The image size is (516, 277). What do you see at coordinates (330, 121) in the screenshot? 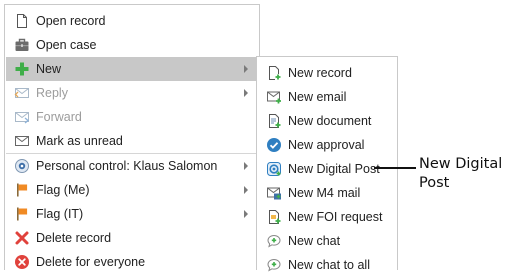
I see `menu-item-label: New document` at bounding box center [330, 121].